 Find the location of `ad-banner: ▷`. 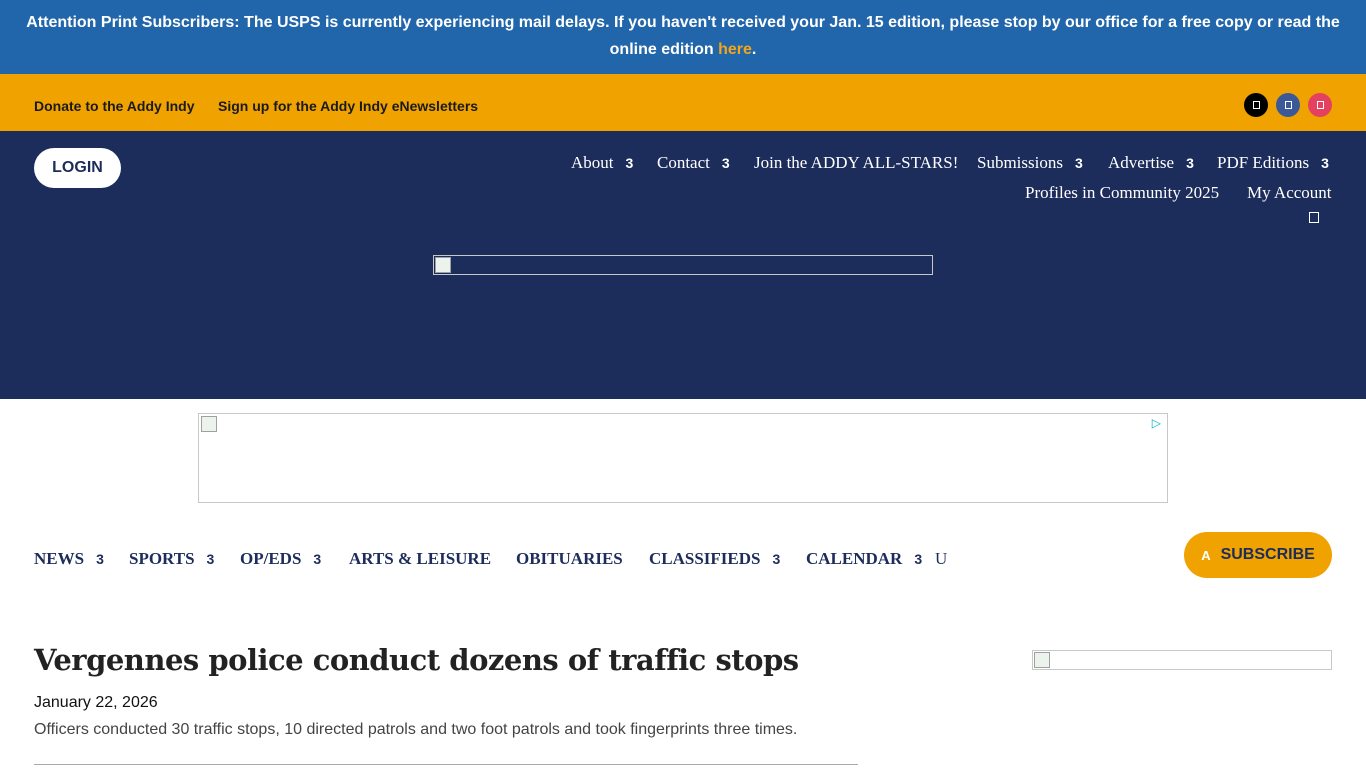

ad-banner: ▷ is located at coordinates (683, 458).